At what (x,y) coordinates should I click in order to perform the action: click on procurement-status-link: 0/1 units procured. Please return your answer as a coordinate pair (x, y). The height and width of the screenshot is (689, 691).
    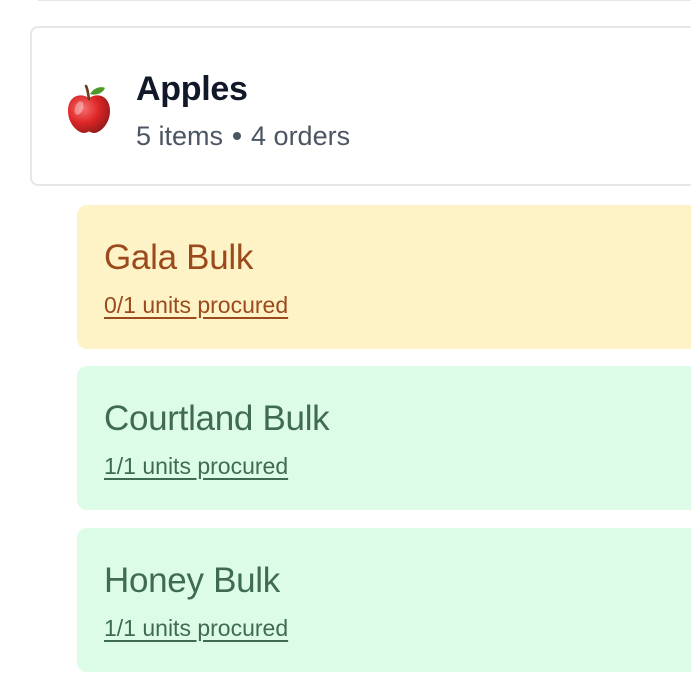
    Looking at the image, I should click on (196, 305).